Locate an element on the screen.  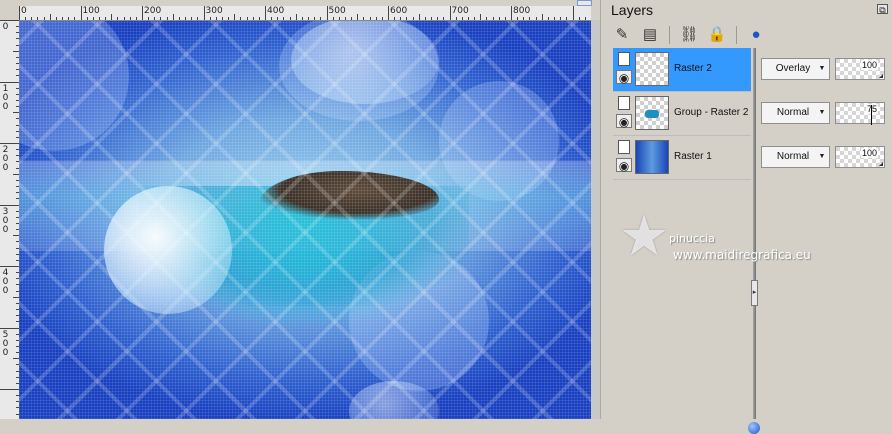
dock-icon: ⧉ is located at coordinates (882, 9).